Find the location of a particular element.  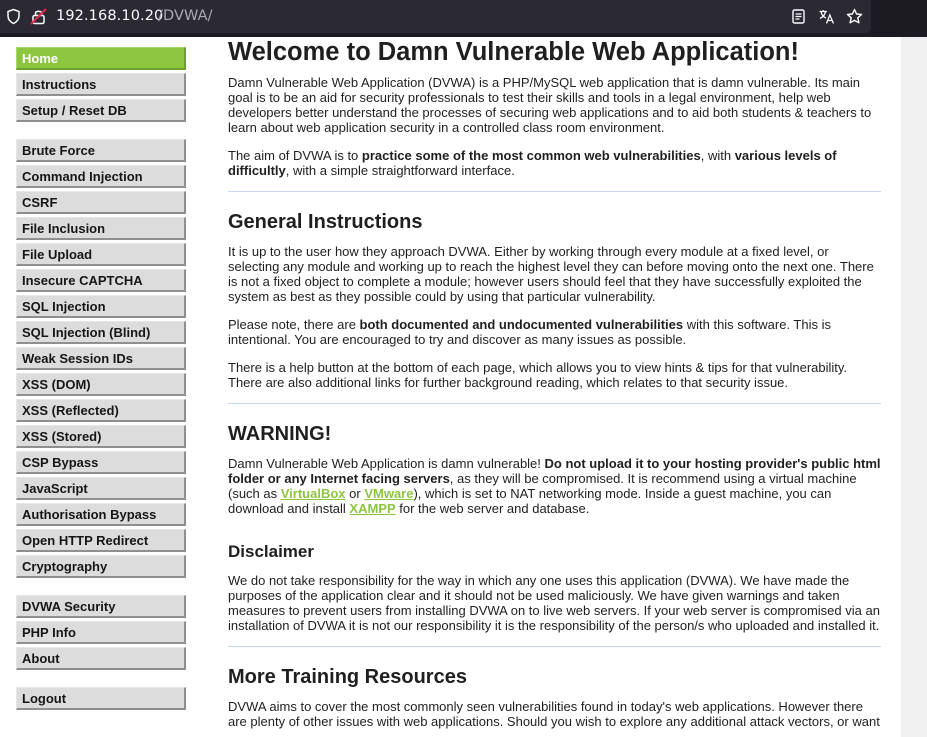

scrollbar-track is located at coordinates (914, 387).